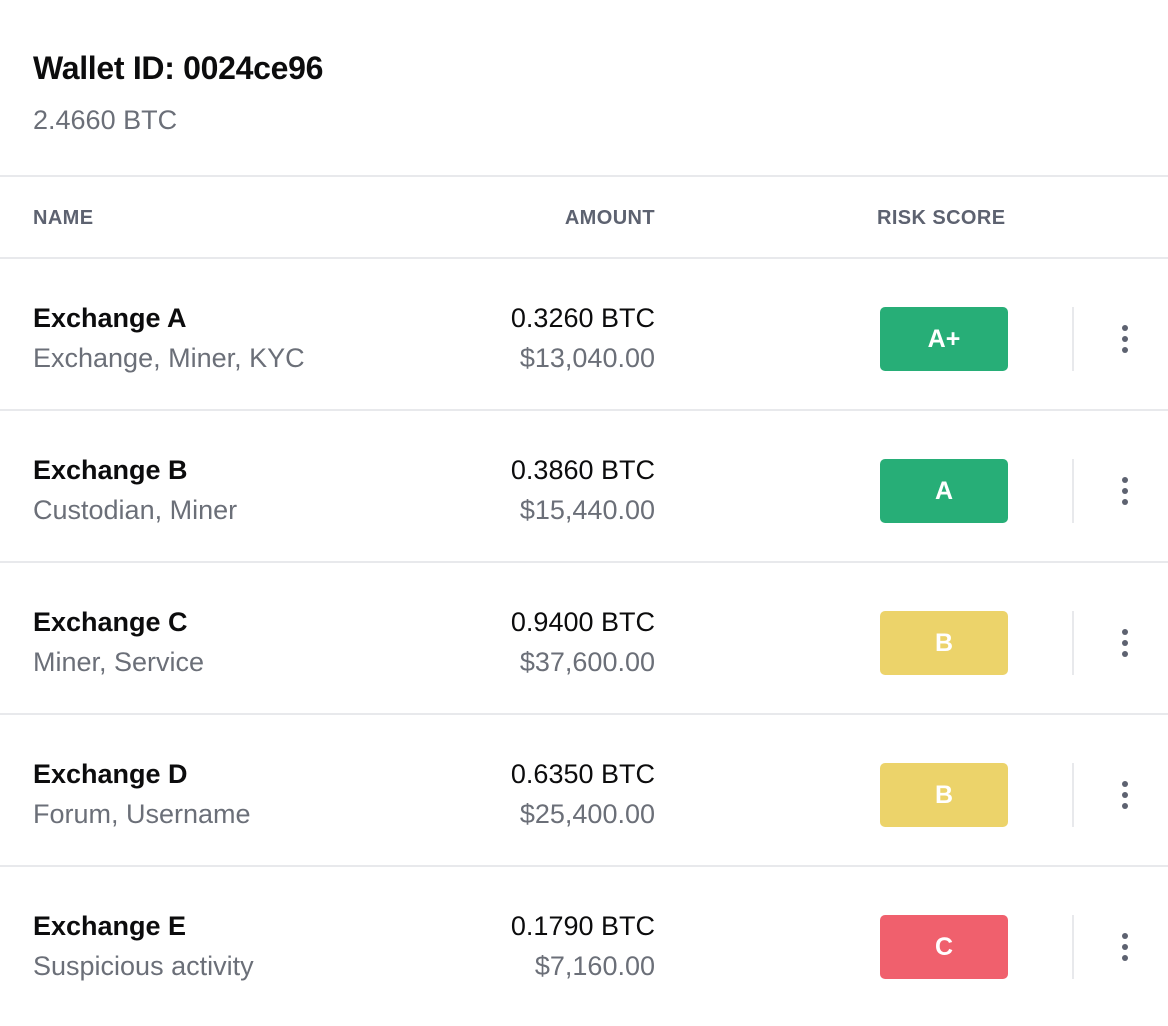 This screenshot has height=1026, width=1168. I want to click on row-amount-usd: $15,440.00, so click(587, 510).